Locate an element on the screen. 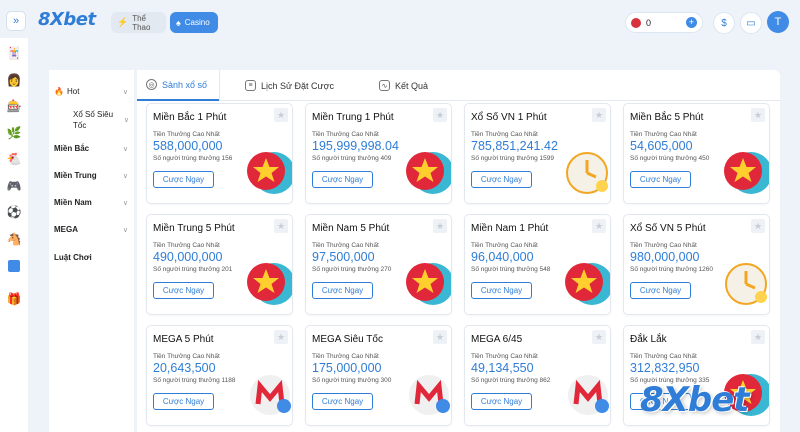 Image resolution: width=800 pixels, height=432 pixels. category-sieu-toc: Xổ Số Siêu Tốc ∨ is located at coordinates (89, 120).